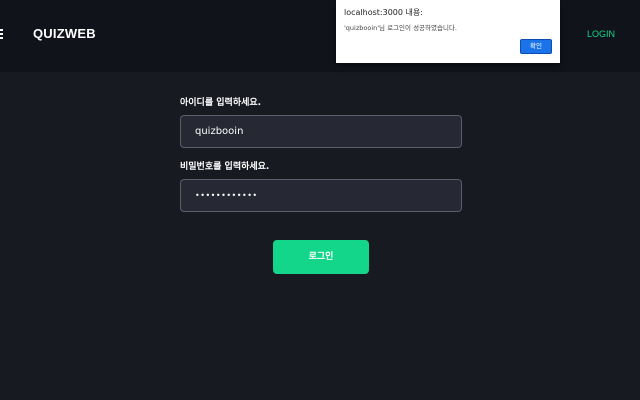  I want to click on password-field-label: 비밀번호를 입력하세요., so click(225, 167).